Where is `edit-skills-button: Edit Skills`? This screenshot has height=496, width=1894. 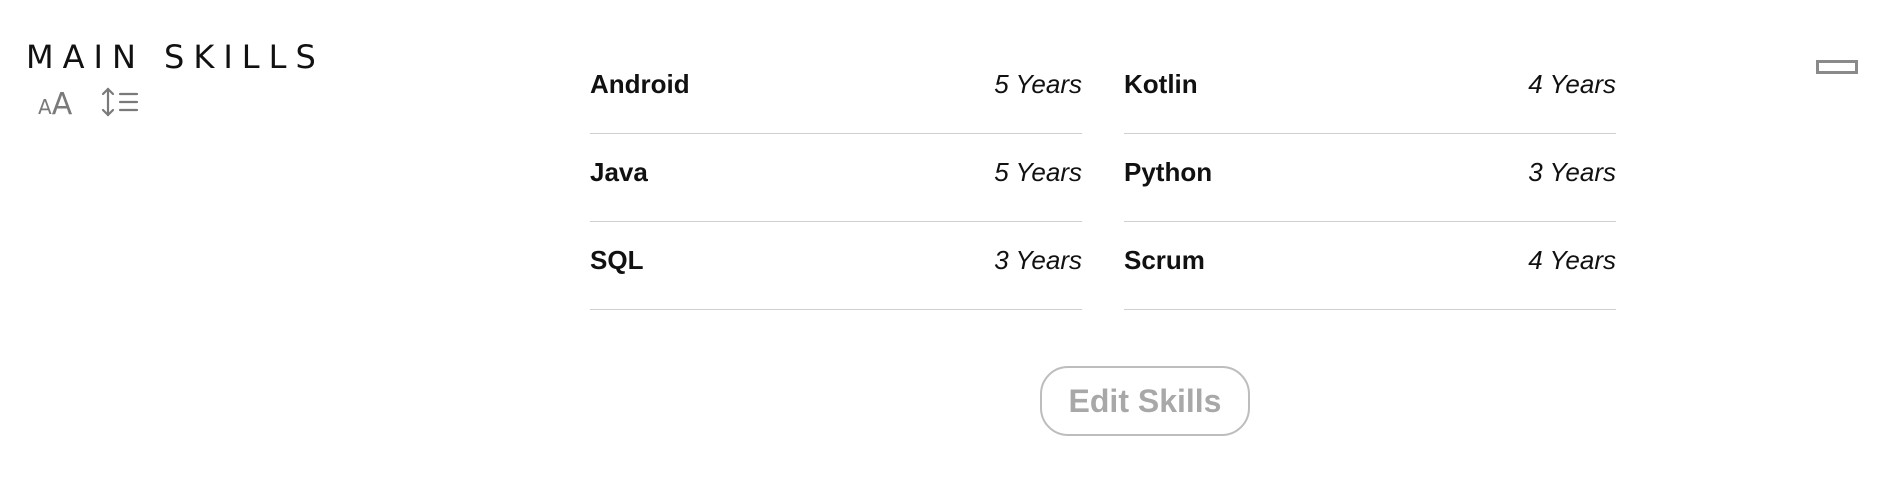
edit-skills-button: Edit Skills is located at coordinates (1145, 401).